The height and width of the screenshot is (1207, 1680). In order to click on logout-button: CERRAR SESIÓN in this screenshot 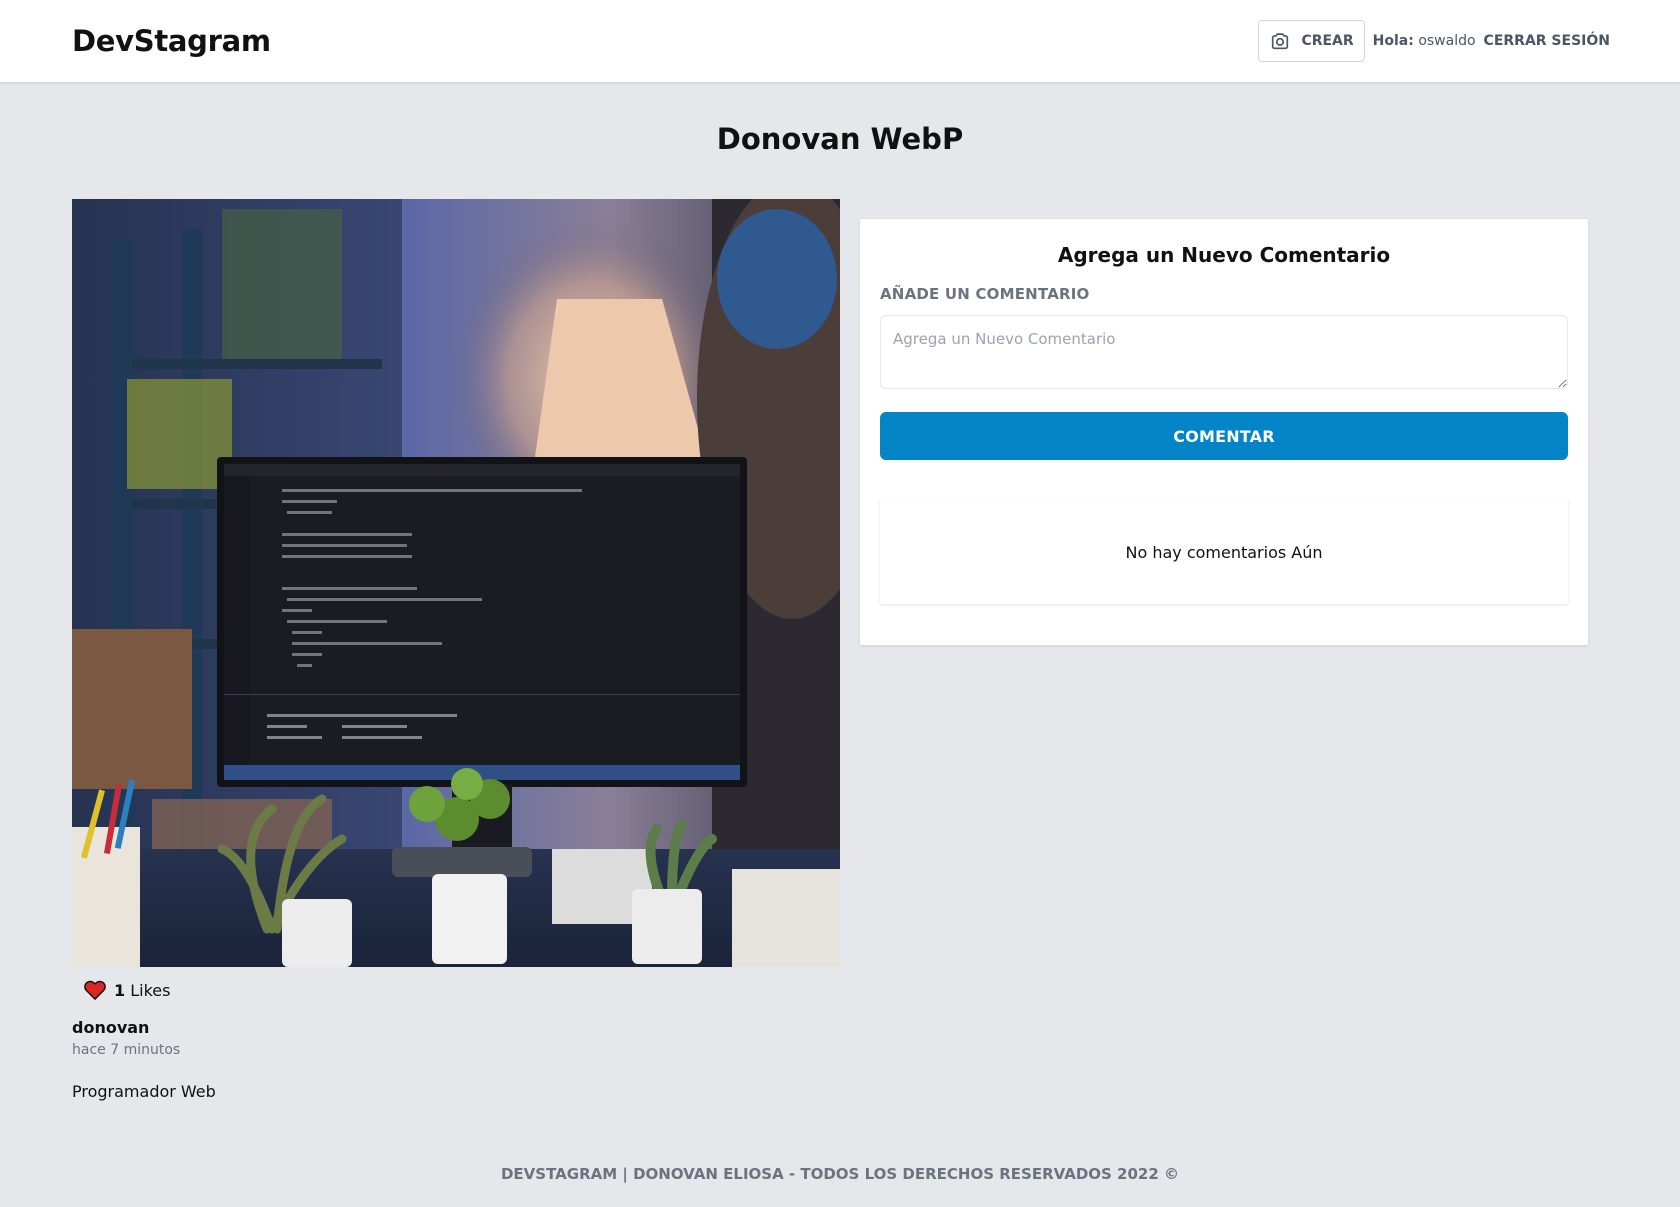, I will do `click(1547, 41)`.